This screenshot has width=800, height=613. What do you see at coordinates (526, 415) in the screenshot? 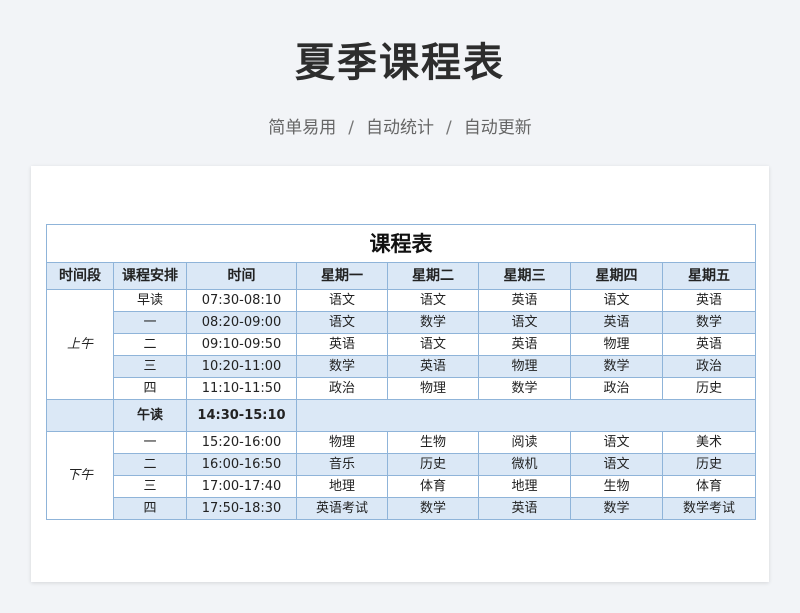
I see `lunch-merged-cell` at bounding box center [526, 415].